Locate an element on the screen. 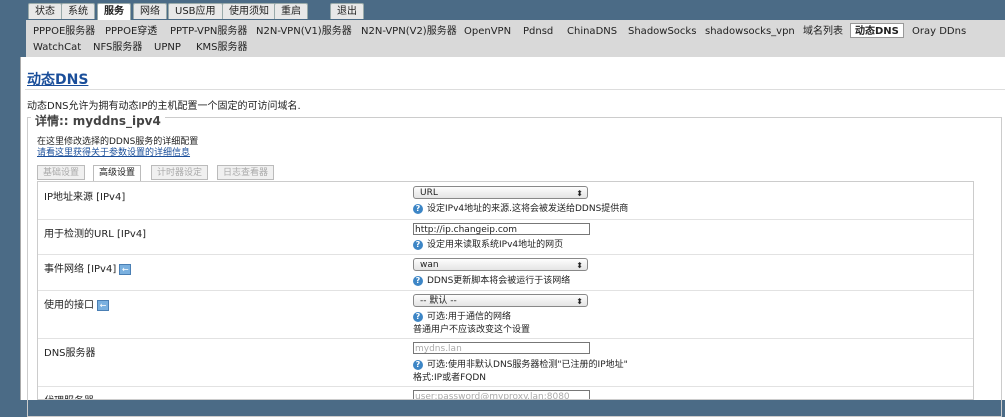  subnav-openvpn: OpenVPN is located at coordinates (487, 31).